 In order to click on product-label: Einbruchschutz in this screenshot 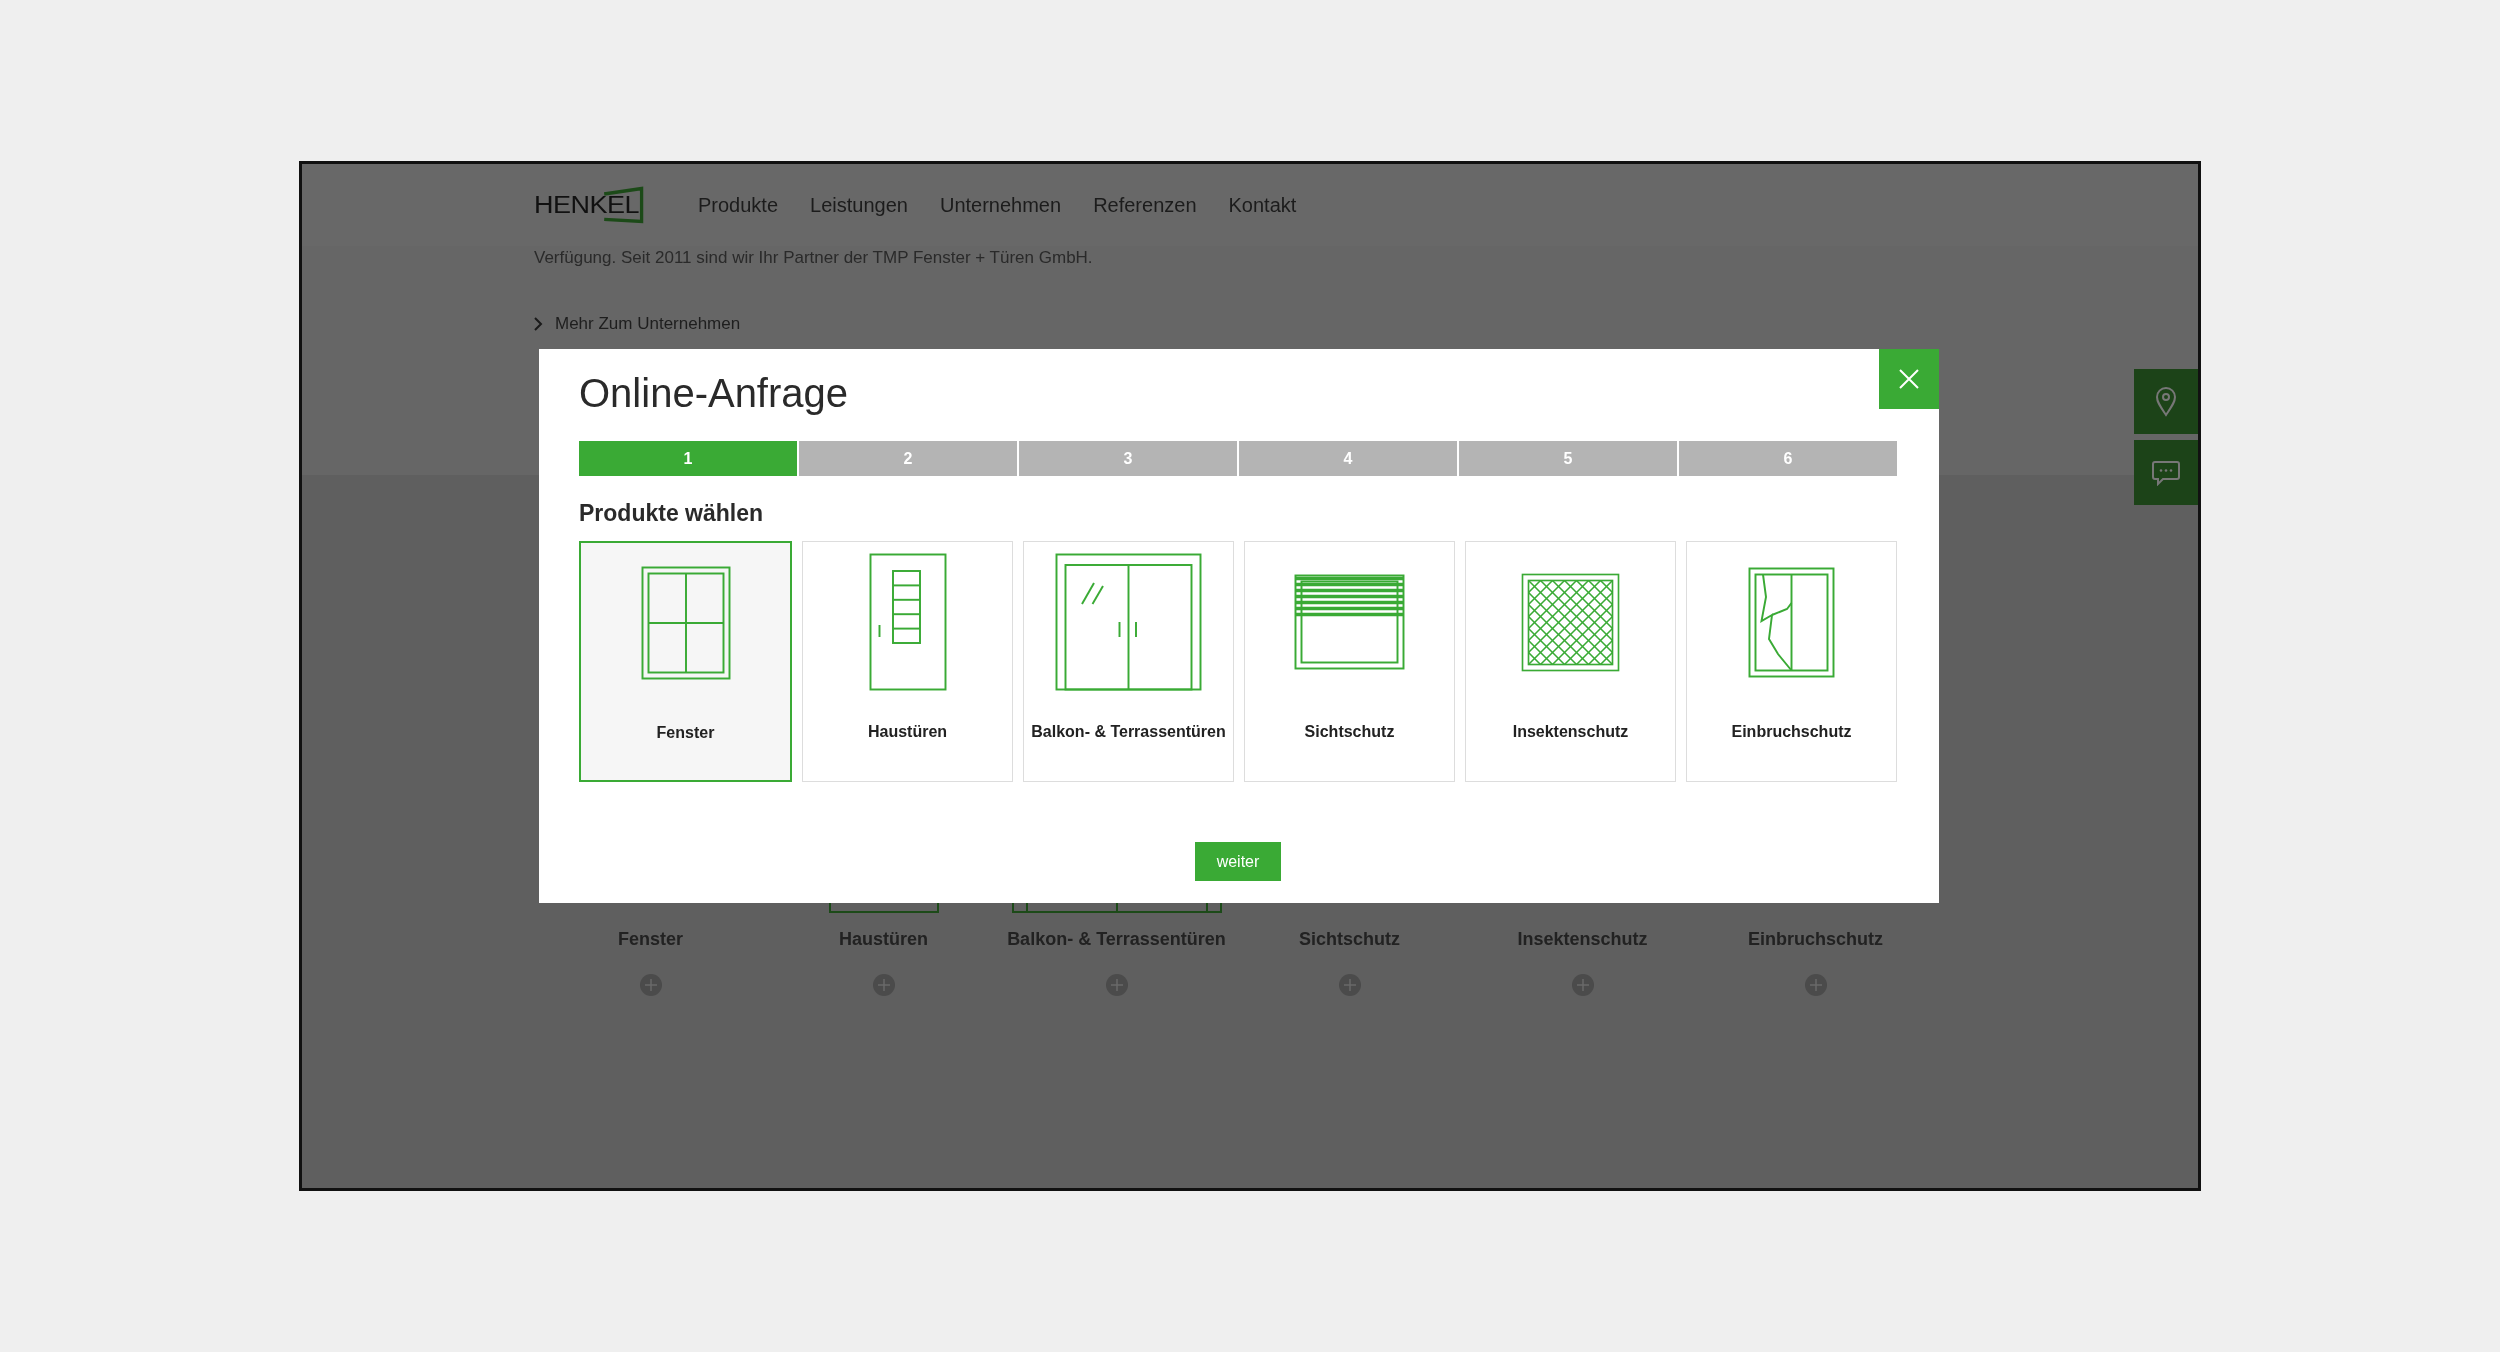, I will do `click(1815, 939)`.